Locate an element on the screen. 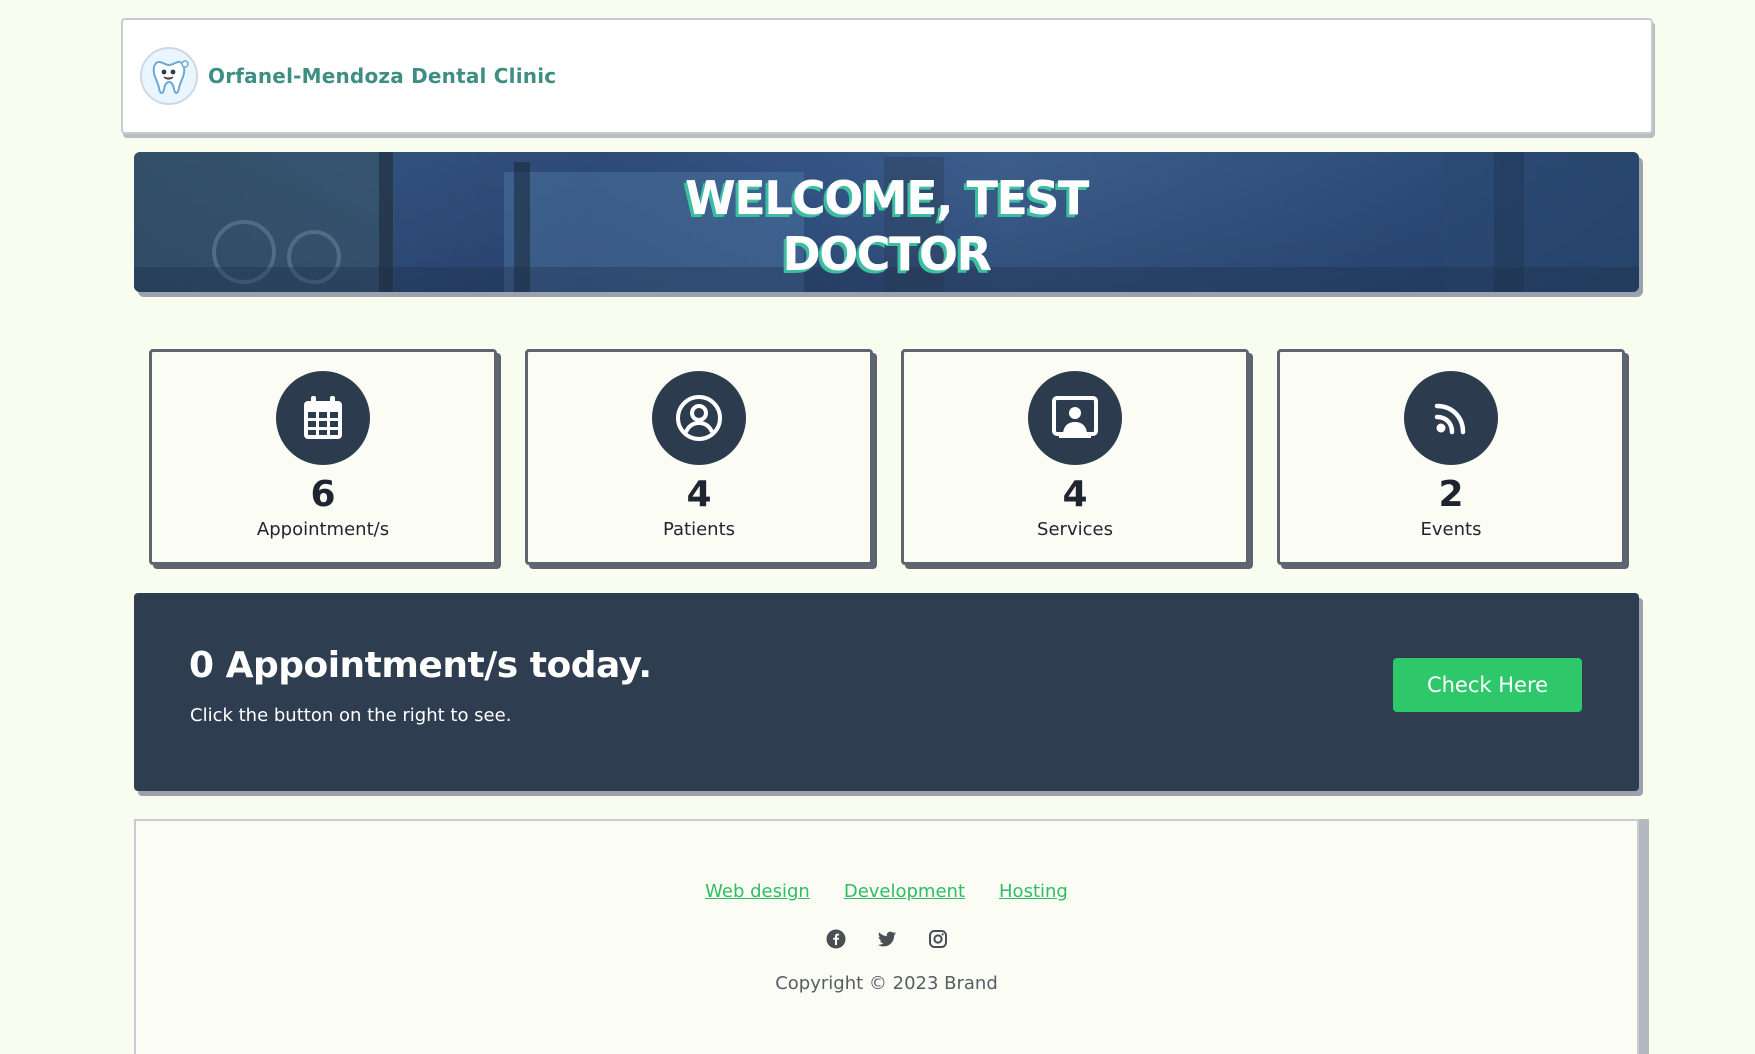  today-appointments-title: 0 Appointment/s today. is located at coordinates (420, 665).